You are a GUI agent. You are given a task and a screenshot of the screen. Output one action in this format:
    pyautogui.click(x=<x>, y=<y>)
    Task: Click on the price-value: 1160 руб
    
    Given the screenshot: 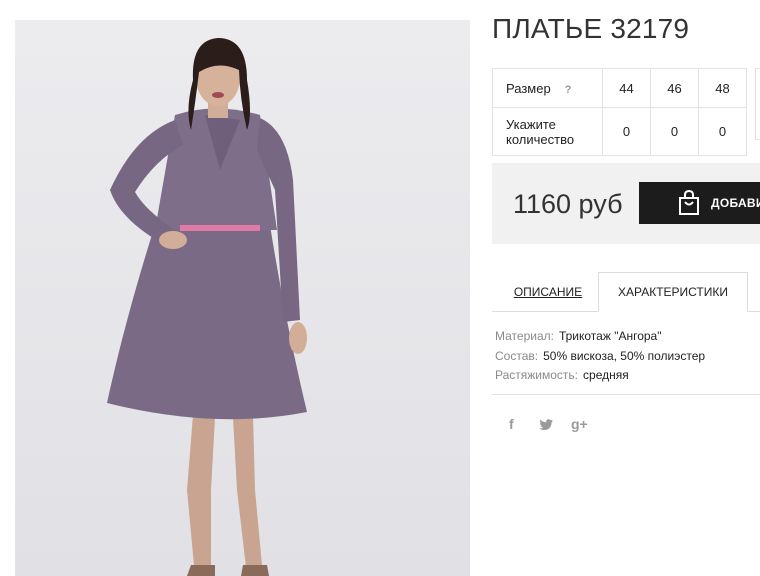 What is the action you would take?
    pyautogui.click(x=568, y=204)
    